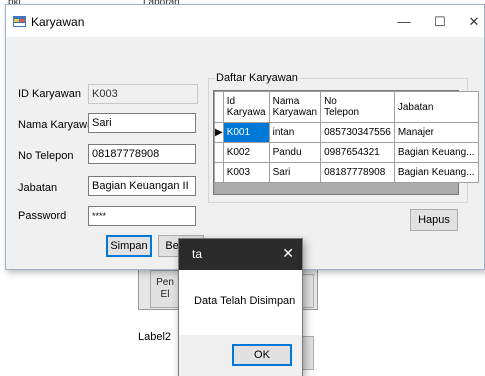 Image resolution: width=485 pixels, height=376 pixels. I want to click on grid-cell: K003, so click(246, 172).